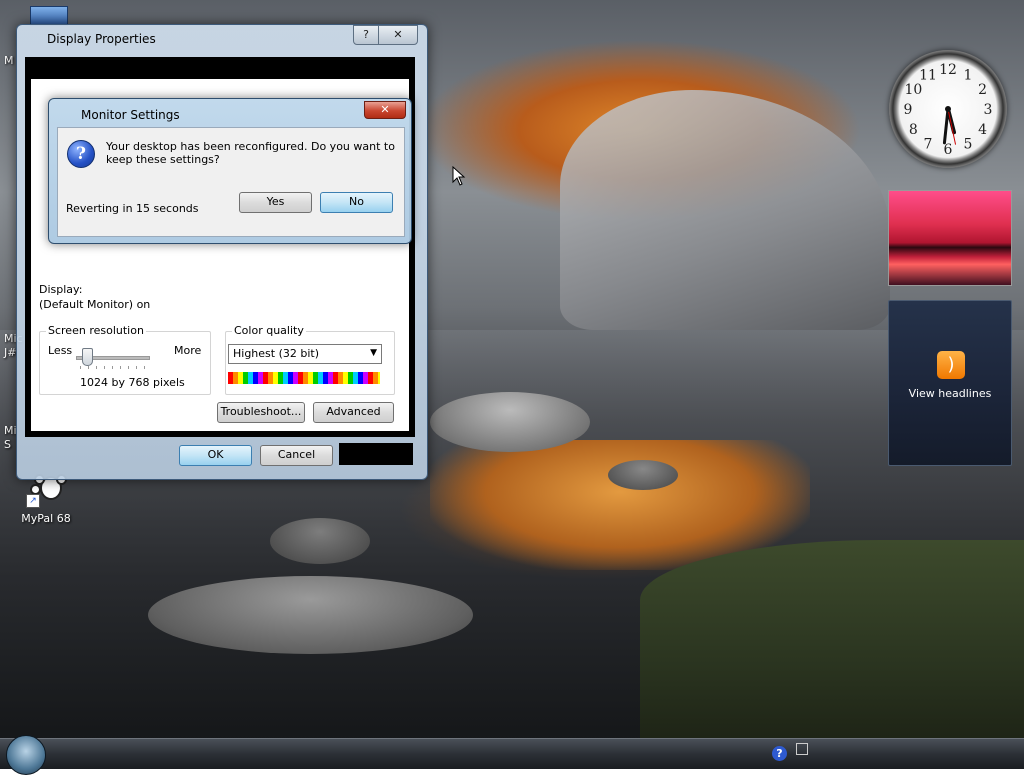 This screenshot has width=1024, height=775. What do you see at coordinates (87, 357) in the screenshot?
I see `resolution-slider-thumb` at bounding box center [87, 357].